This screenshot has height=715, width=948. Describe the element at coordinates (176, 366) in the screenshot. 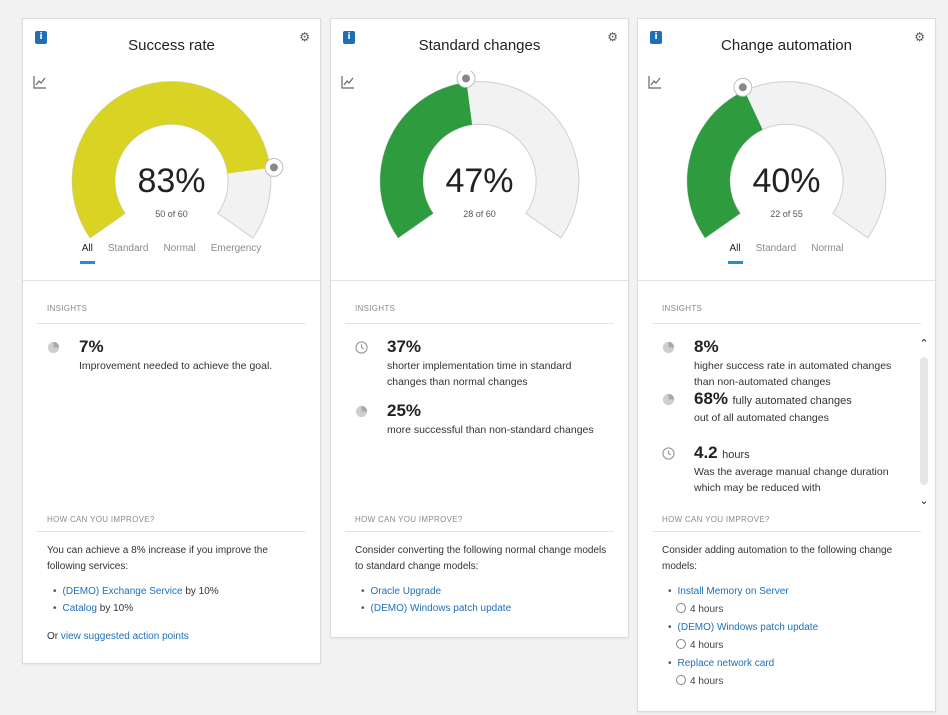

I see `insight-text: Improvement needed to achieve the goal.` at that location.